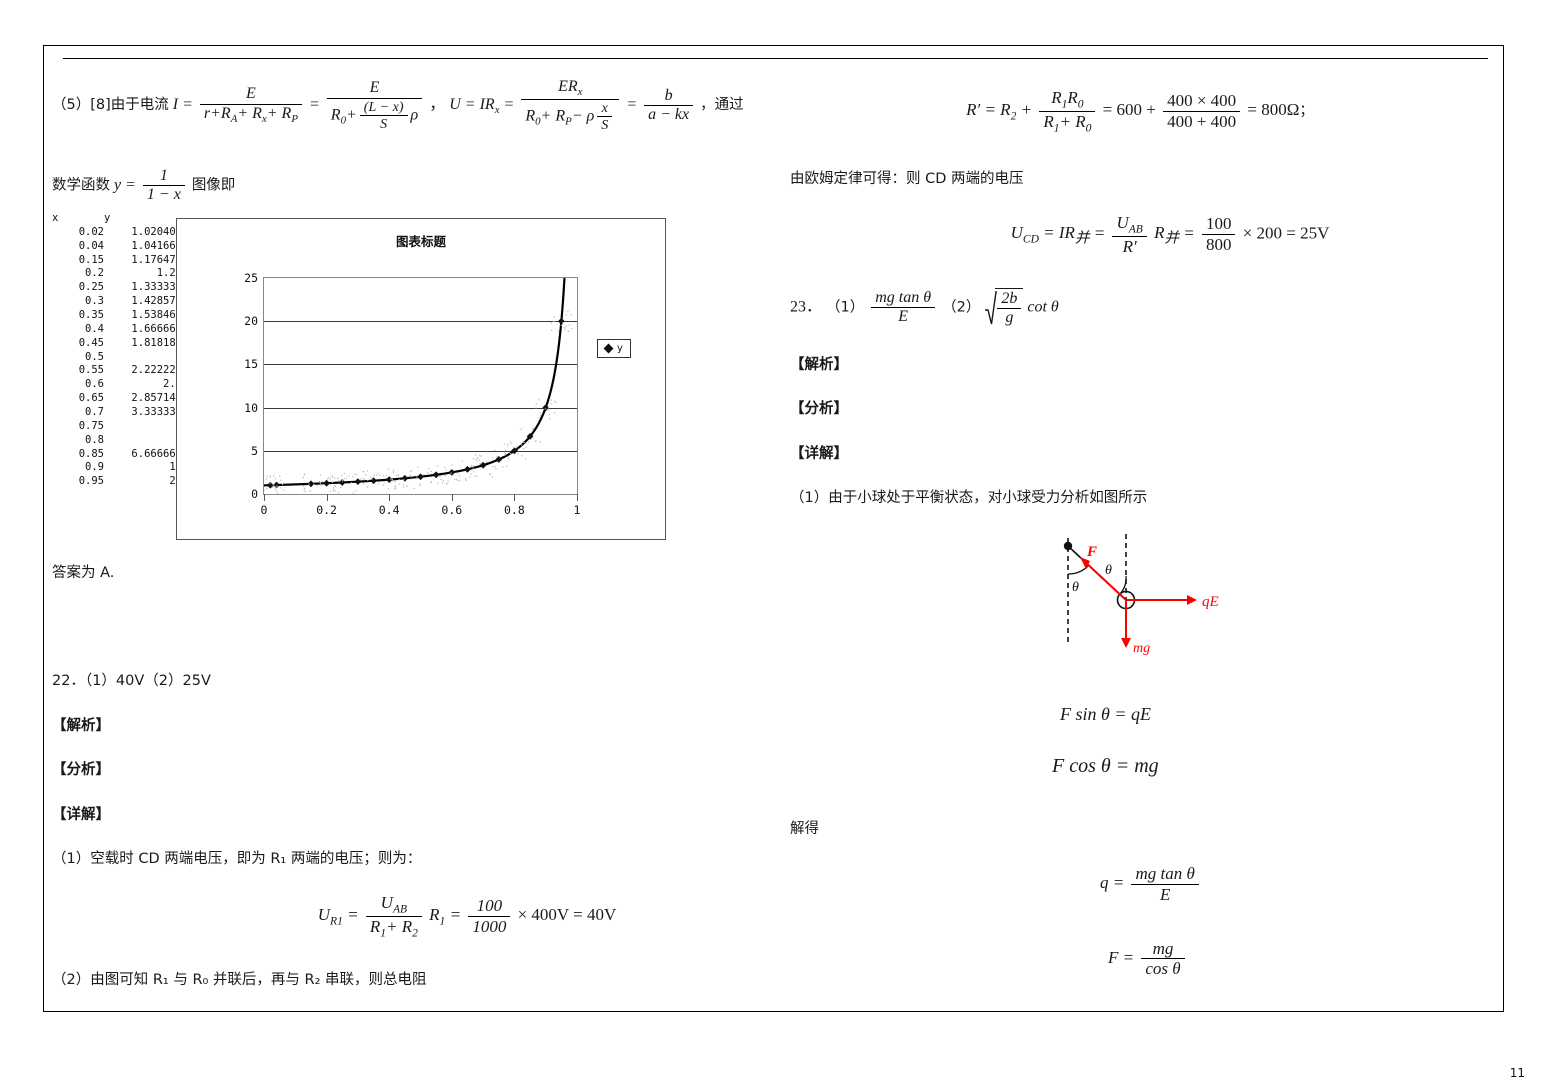 This screenshot has width=1547, height=1092. What do you see at coordinates (251, 364) in the screenshot?
I see `y-tick-label: 15` at bounding box center [251, 364].